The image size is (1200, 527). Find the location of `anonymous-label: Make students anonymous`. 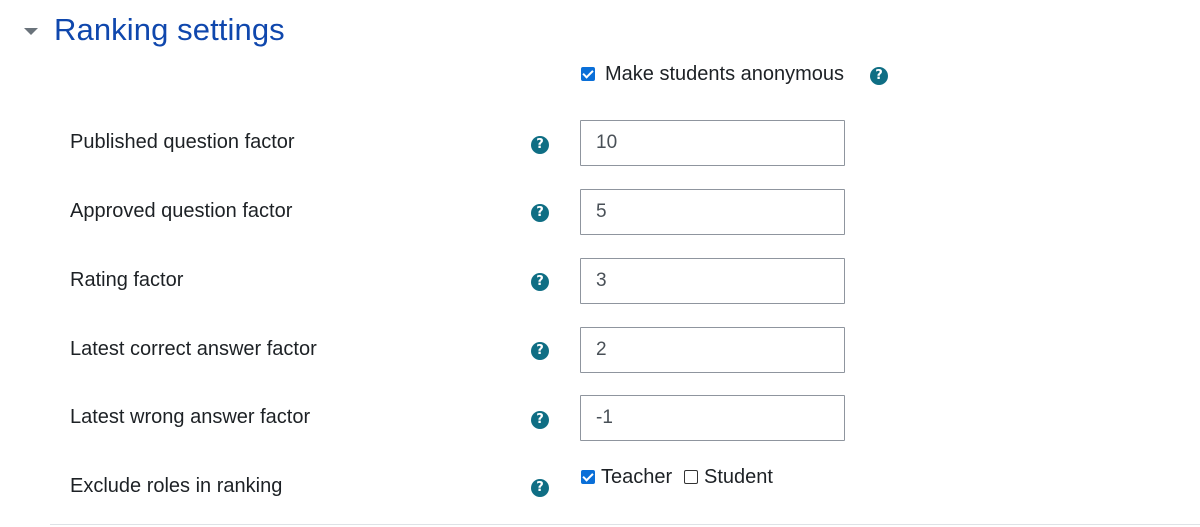

anonymous-label: Make students anonymous is located at coordinates (724, 74).